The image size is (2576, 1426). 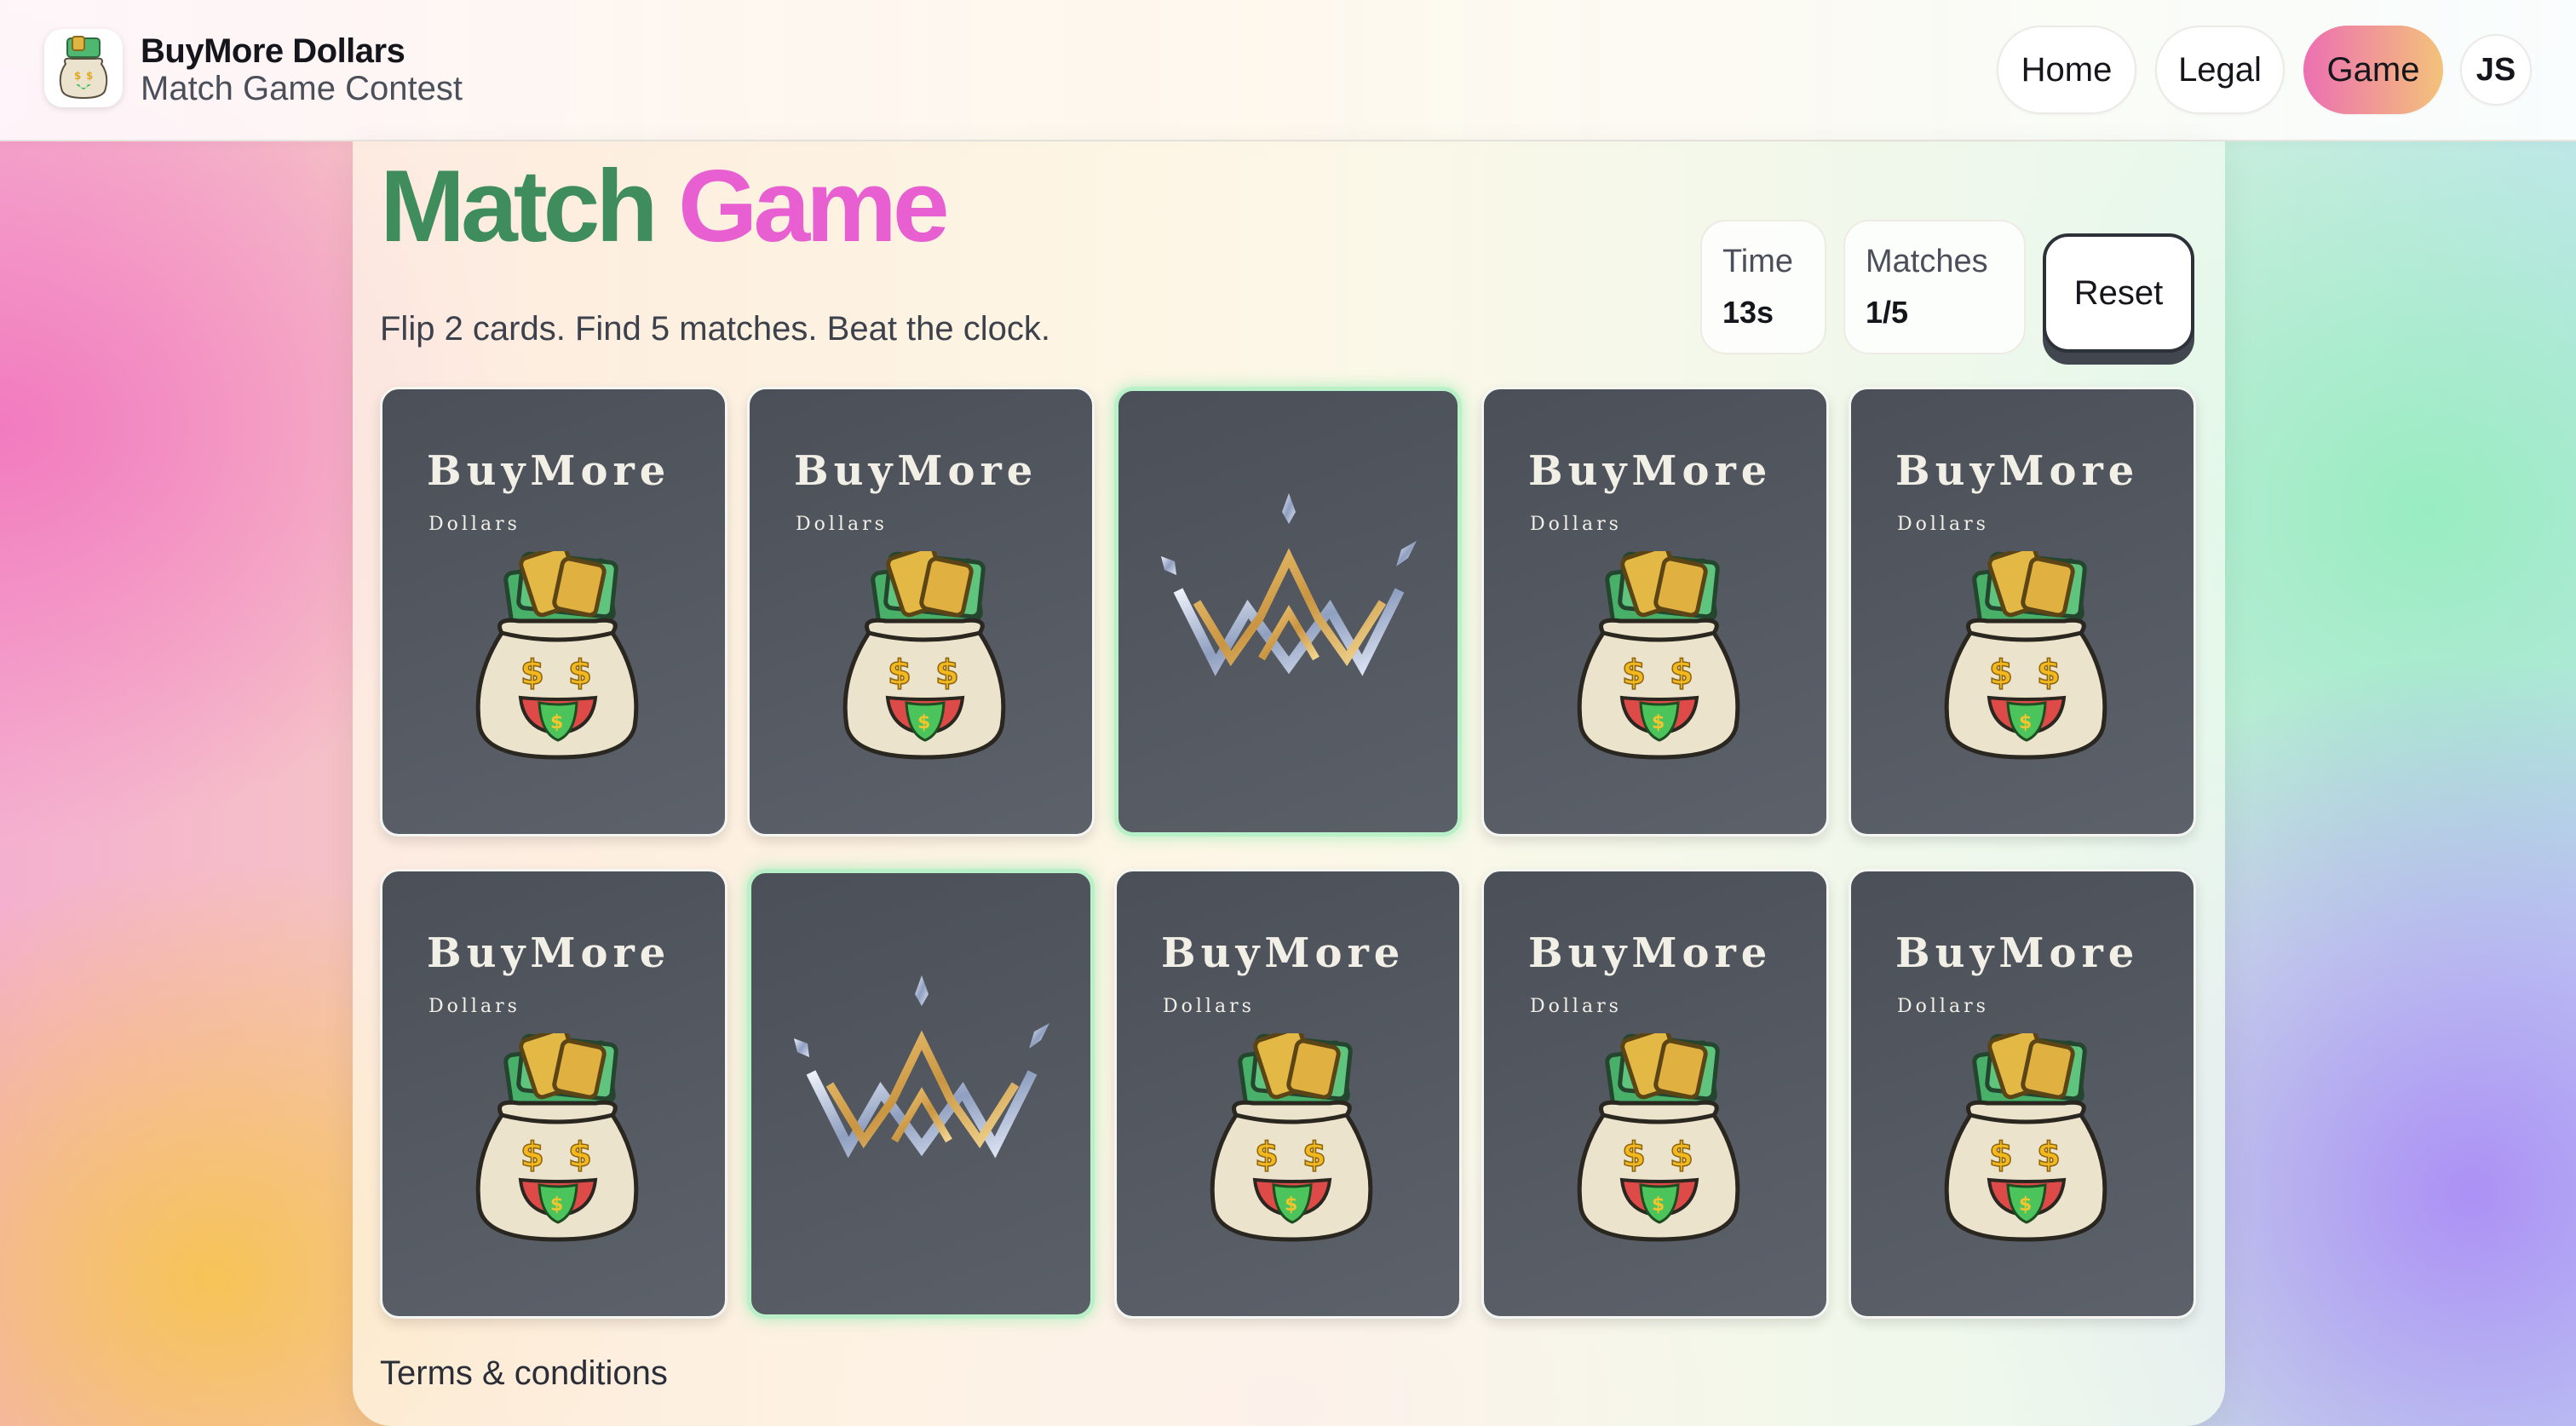 What do you see at coordinates (1927, 261) in the screenshot?
I see `matches-label: Matches` at bounding box center [1927, 261].